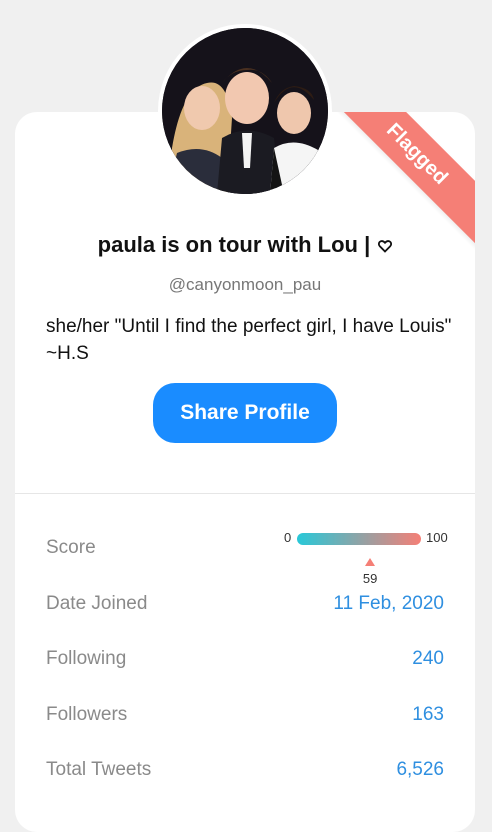 The height and width of the screenshot is (832, 492). What do you see at coordinates (99, 769) in the screenshot?
I see `total-tweets-label: Total Tweets` at bounding box center [99, 769].